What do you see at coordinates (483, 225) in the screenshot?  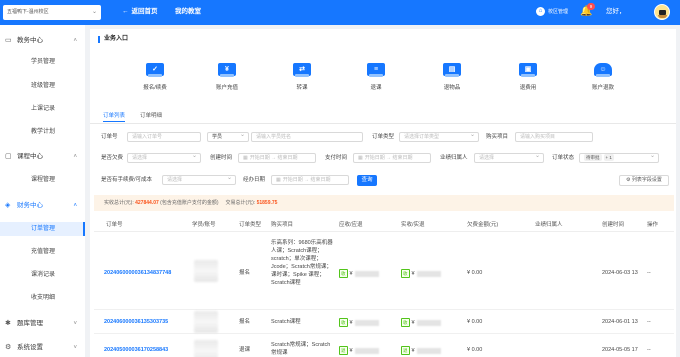 I see `col-owe: 欠费金额(元)` at bounding box center [483, 225].